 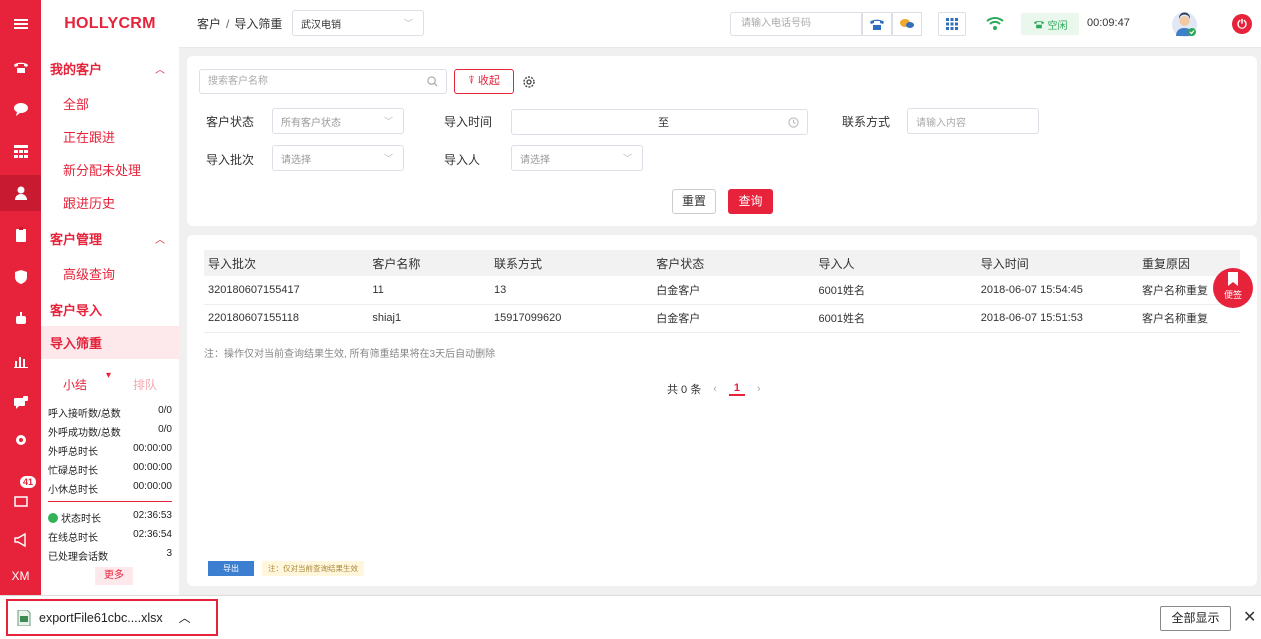 What do you see at coordinates (759, 389) in the screenshot?
I see `pager-next-icon: ›` at bounding box center [759, 389].